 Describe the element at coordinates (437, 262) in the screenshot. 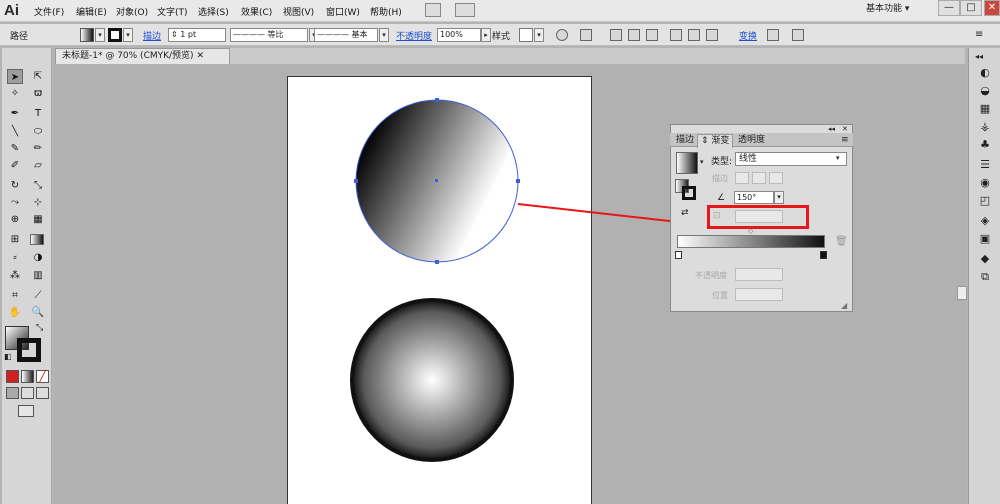

I see `anchor-point-bottom` at that location.